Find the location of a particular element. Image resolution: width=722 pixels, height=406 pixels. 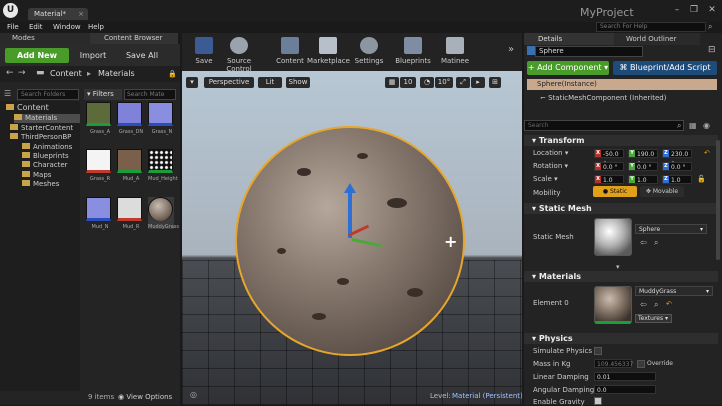

asset-tile: Mud_N is located at coordinates (99, 213).